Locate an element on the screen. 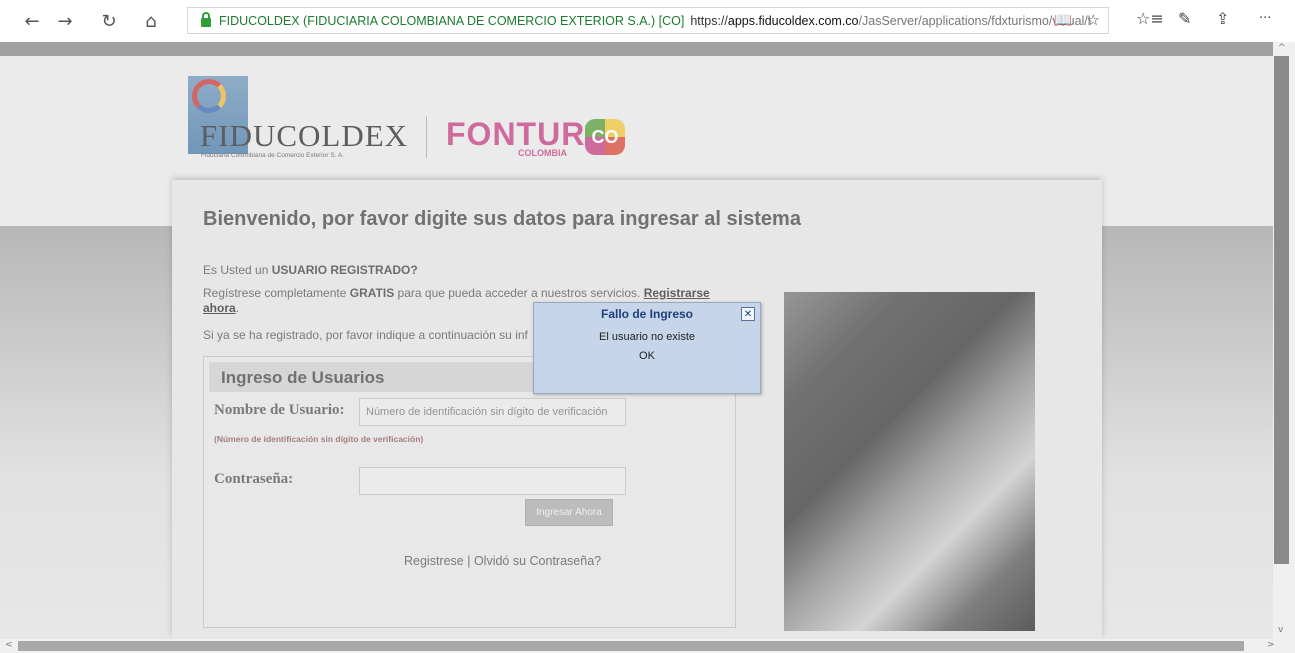 The image size is (1295, 653). vertical-scroll-thumb is located at coordinates (1281, 310).